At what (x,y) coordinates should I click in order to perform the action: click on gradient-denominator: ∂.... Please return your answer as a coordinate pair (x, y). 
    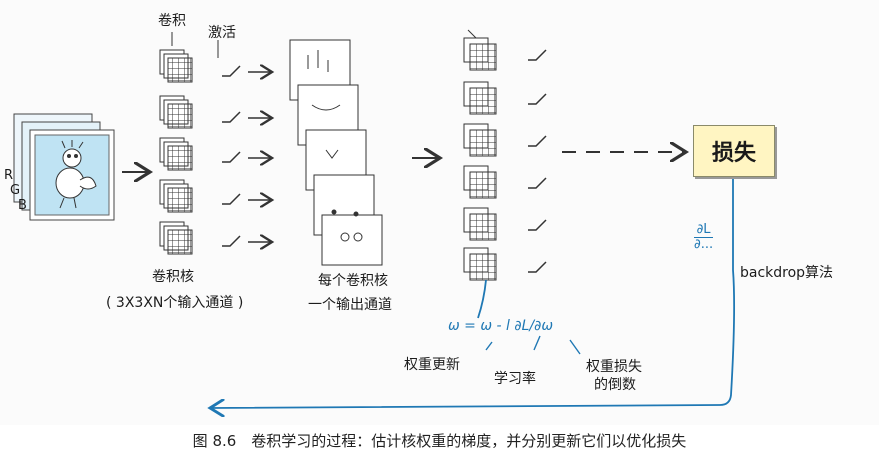
    Looking at the image, I should click on (704, 244).